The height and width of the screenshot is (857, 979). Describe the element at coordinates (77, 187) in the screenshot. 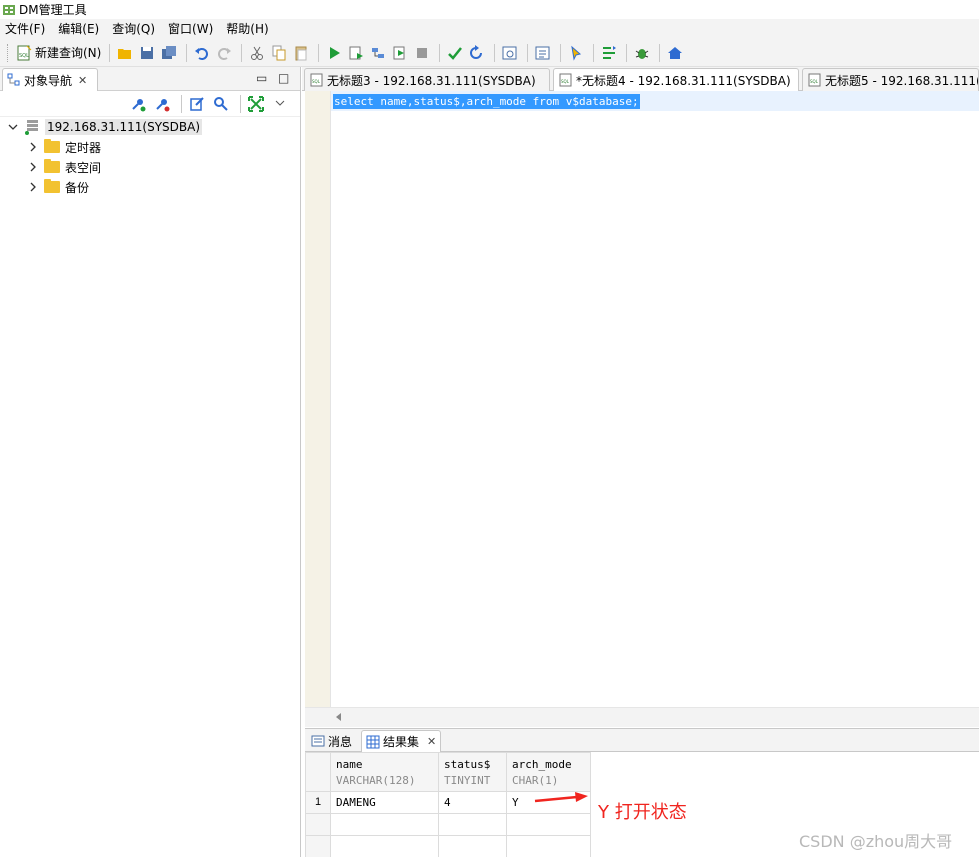

I see `tree-node-label: 备份` at that location.